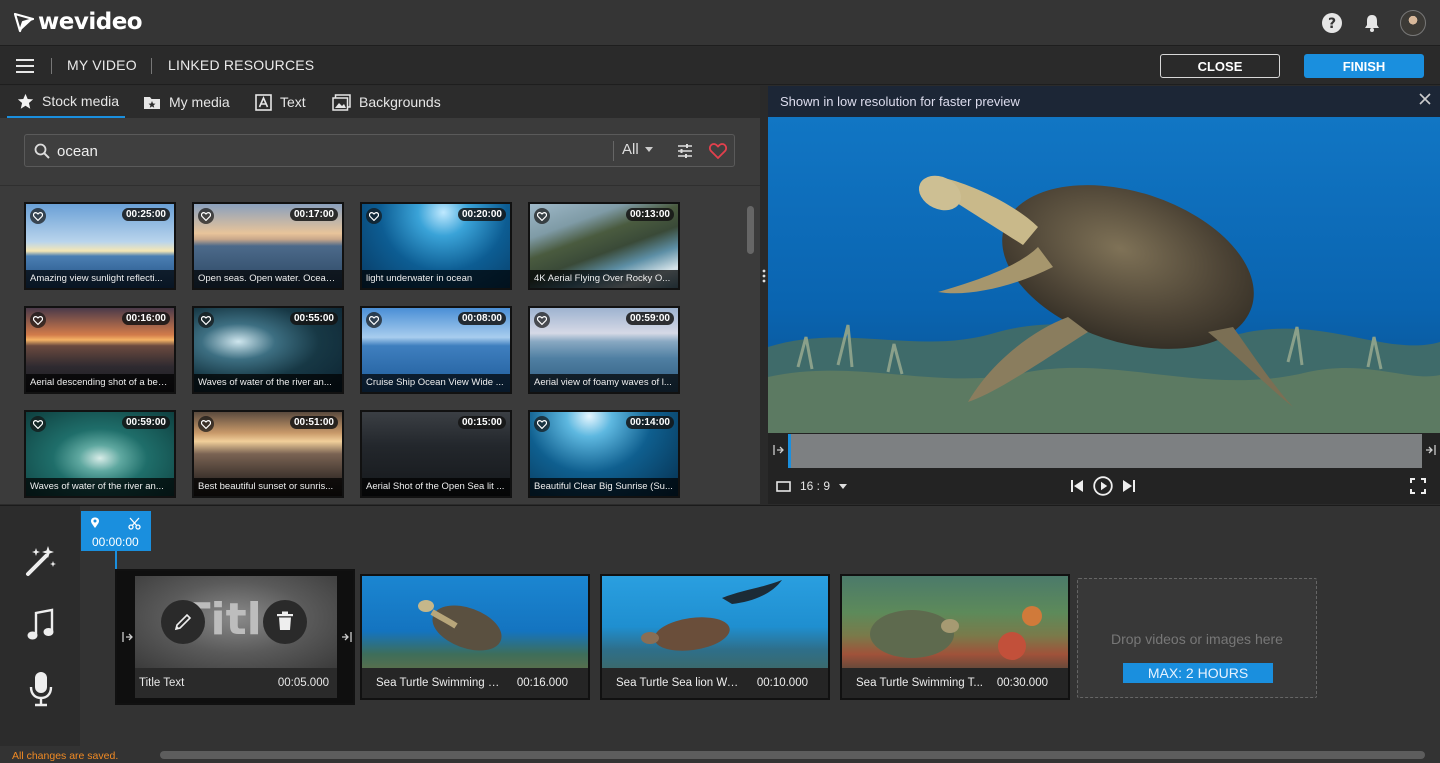  I want to click on music-note-icon, so click(41, 625).